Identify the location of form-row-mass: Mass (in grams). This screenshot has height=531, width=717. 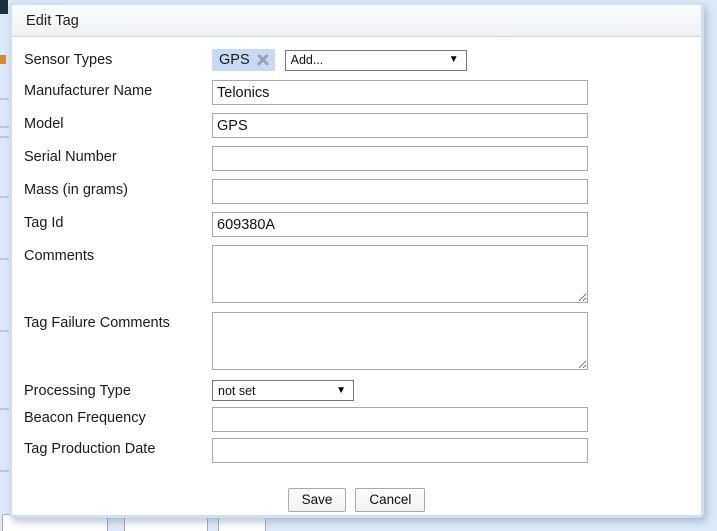
(356, 195).